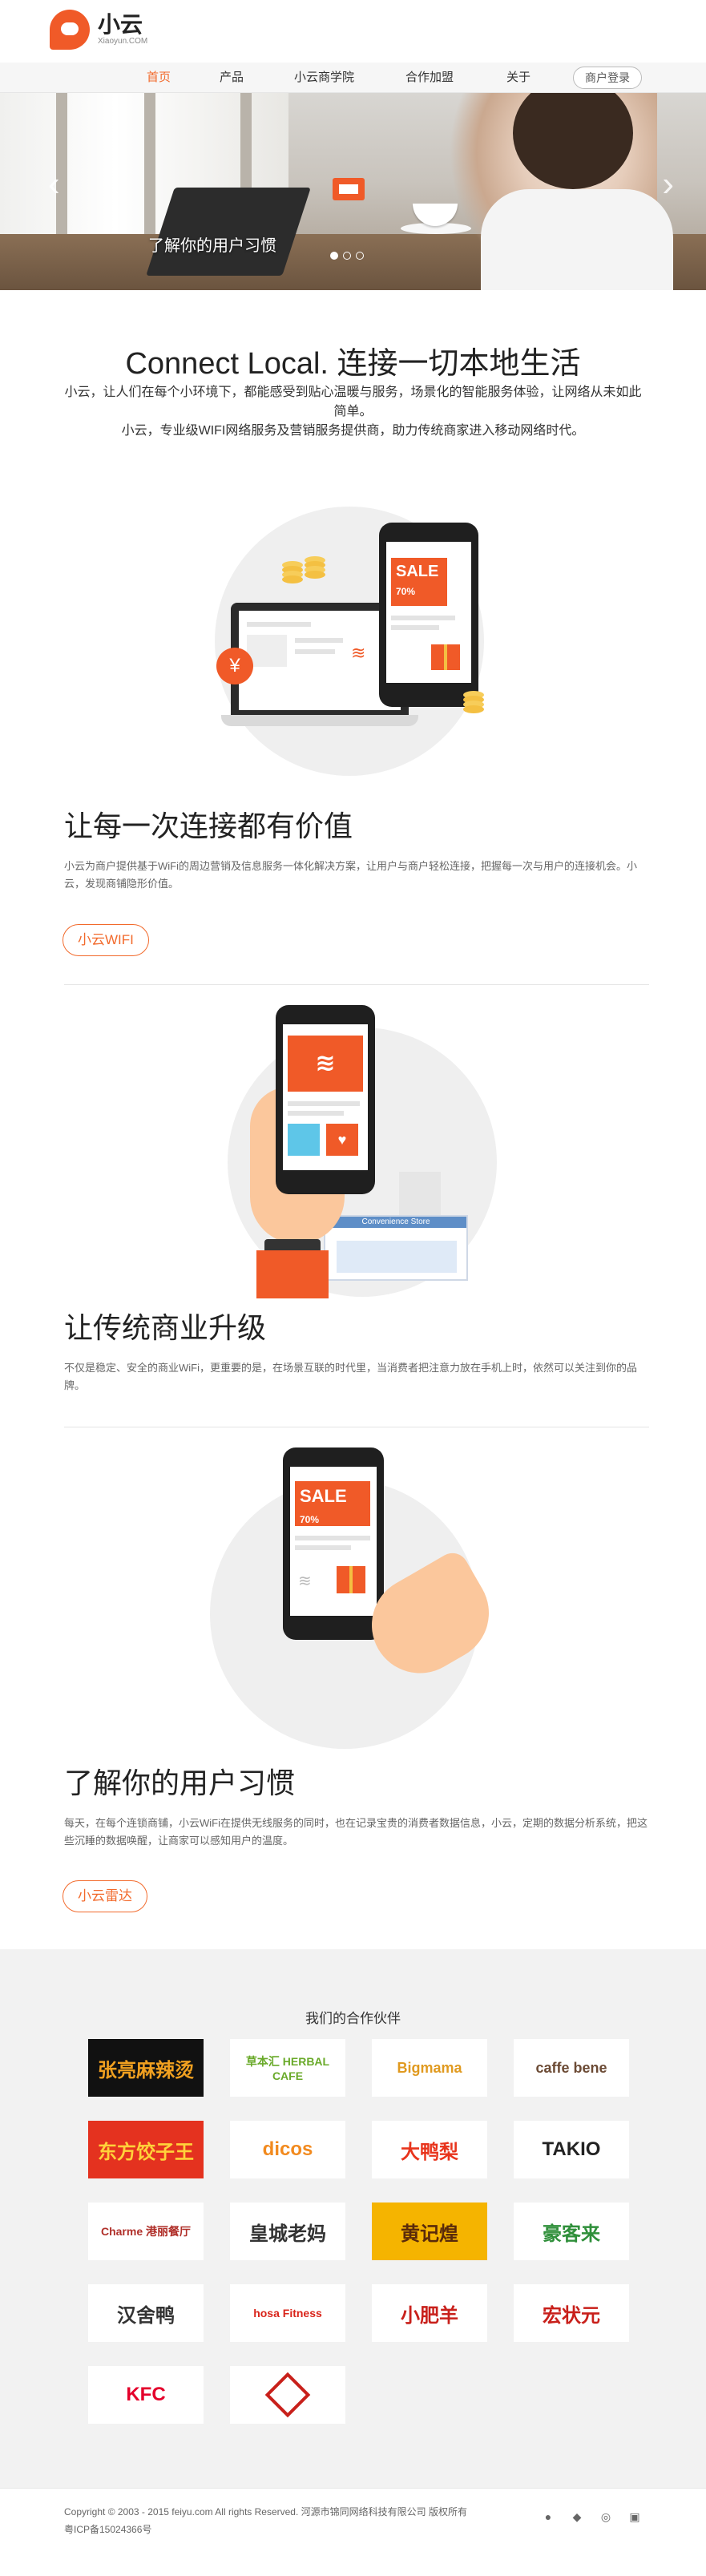 This screenshot has width=706, height=2576. I want to click on nav-item-products: 产品, so click(232, 78).